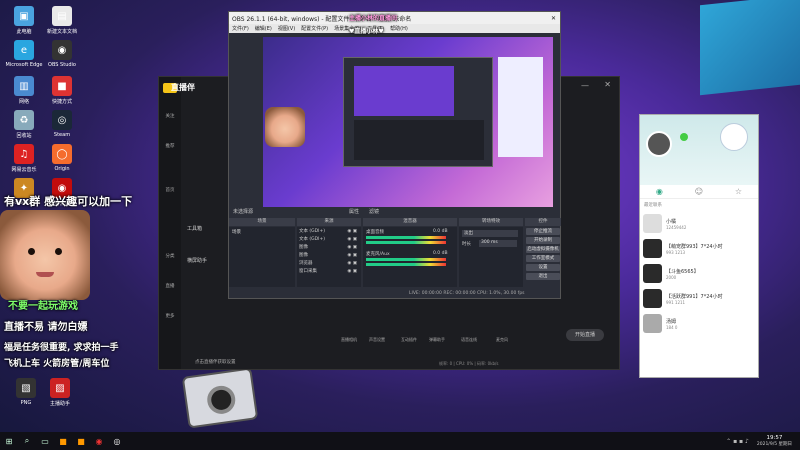  I want to click on live-mic-button: 麦克风, so click(502, 340).